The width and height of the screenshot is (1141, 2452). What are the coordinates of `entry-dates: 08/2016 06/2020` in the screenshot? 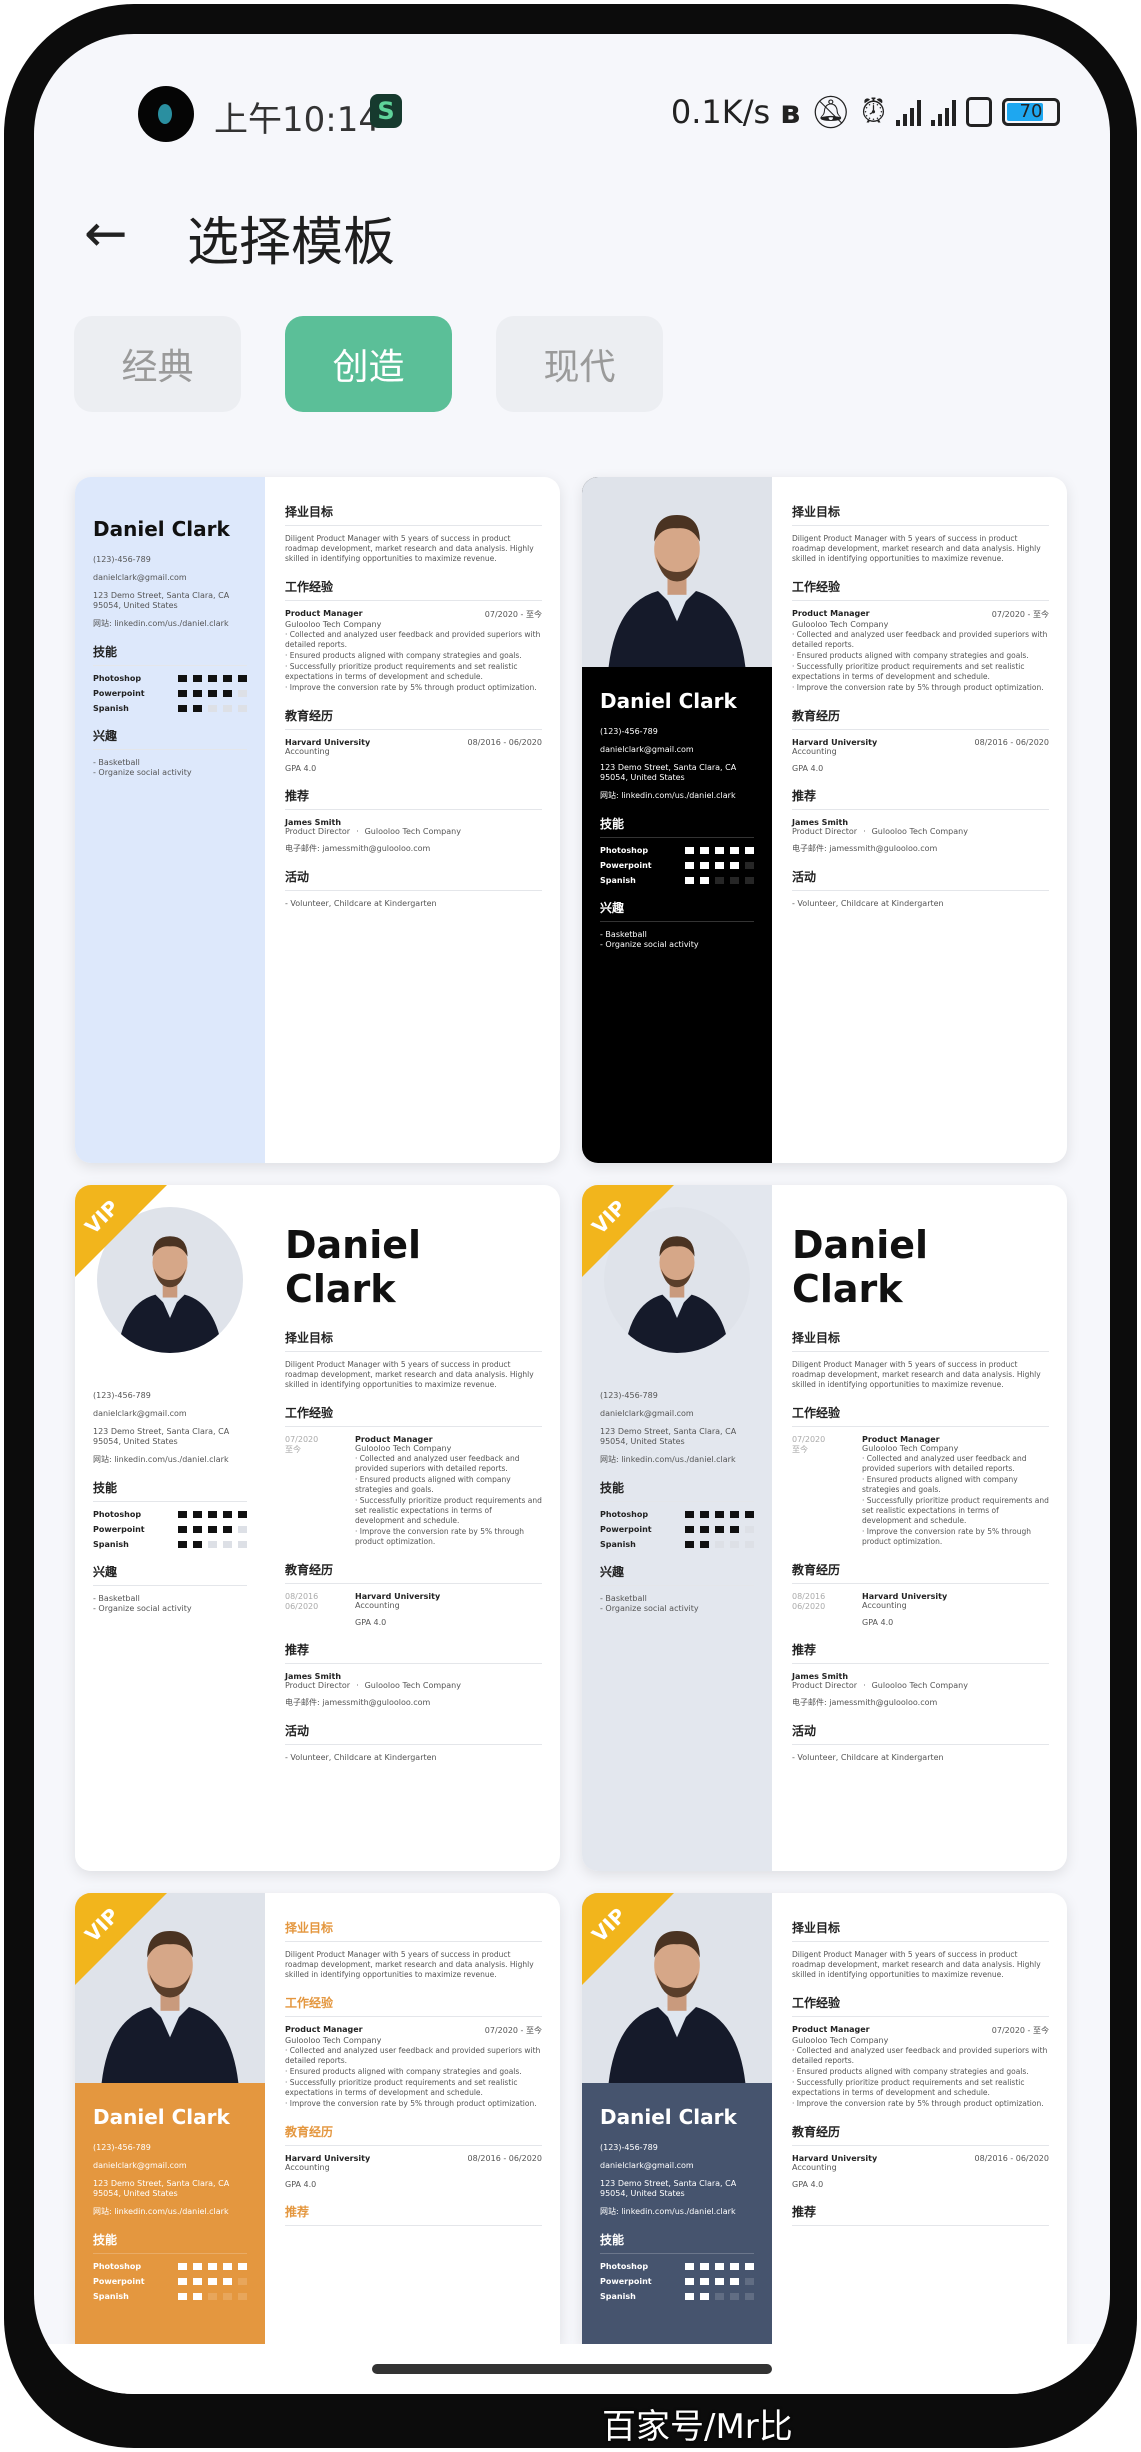 It's located at (320, 1609).